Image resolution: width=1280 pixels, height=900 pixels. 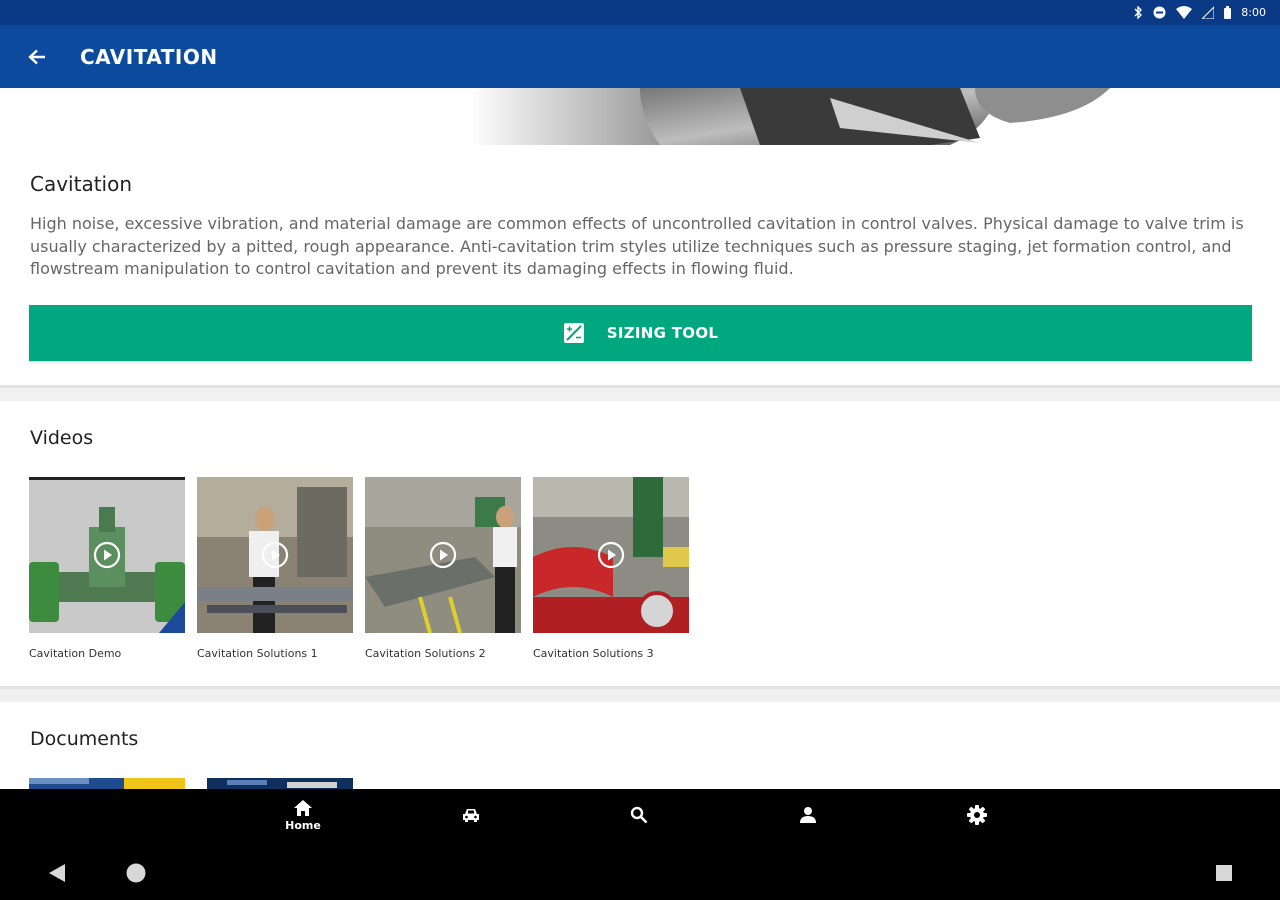 What do you see at coordinates (84, 739) in the screenshot?
I see `documents-title: Documents` at bounding box center [84, 739].